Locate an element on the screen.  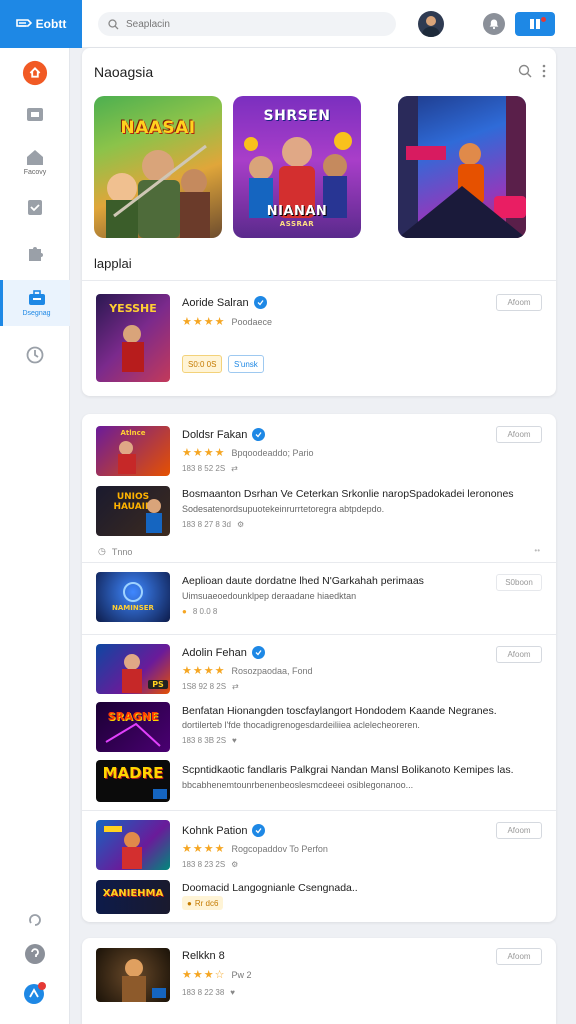
coin-icon: ● is located at coordinates (189, 903).